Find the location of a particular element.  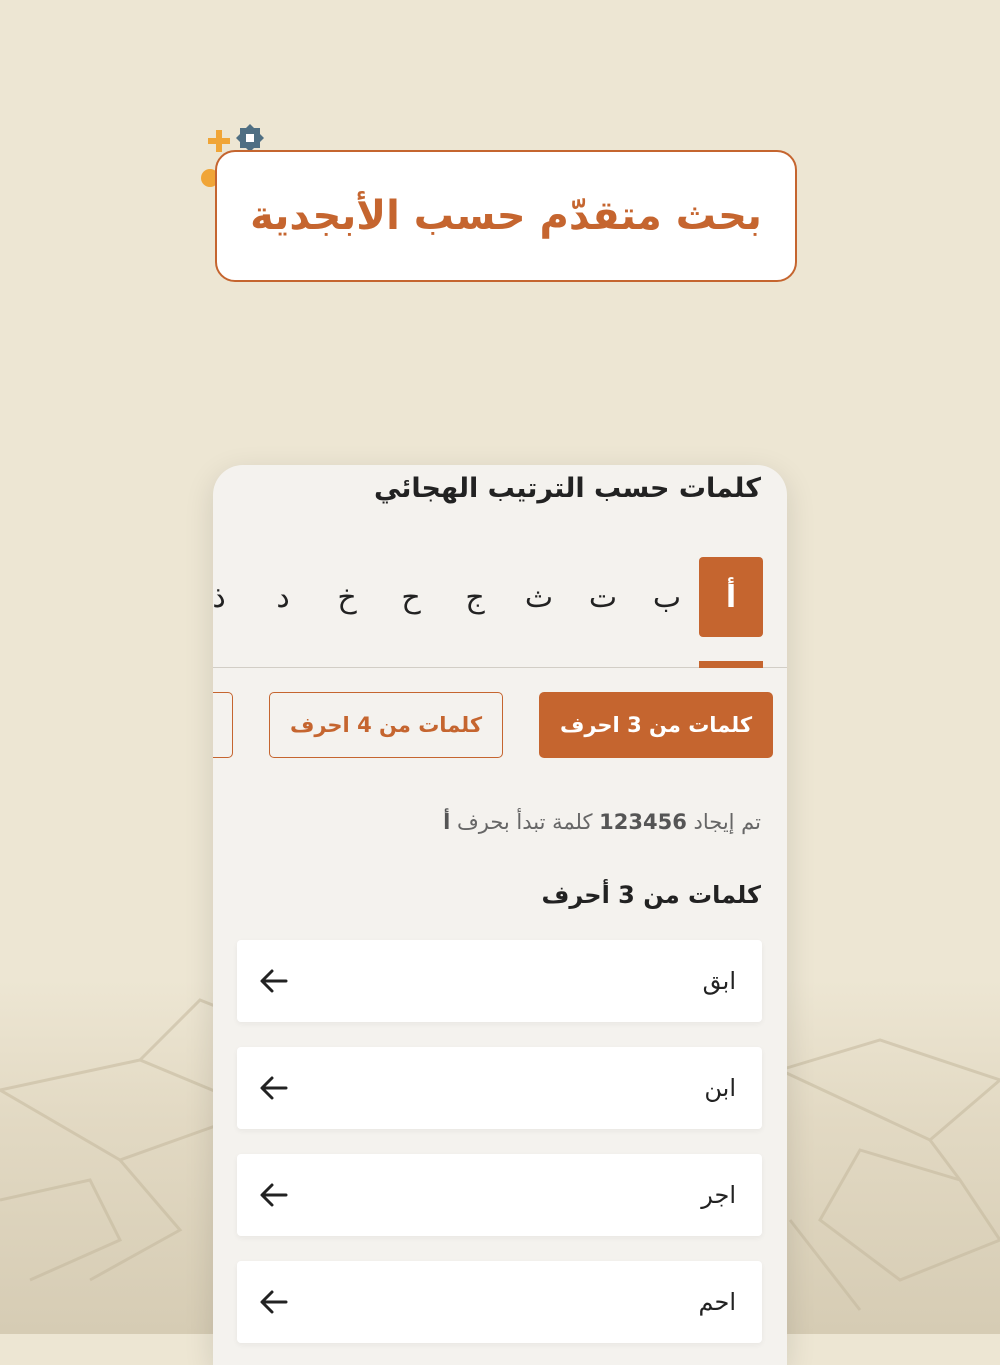

length-filter-chips: كلمات من 3 احرف كلمات من 4 احرف is located at coordinates (493, 725).